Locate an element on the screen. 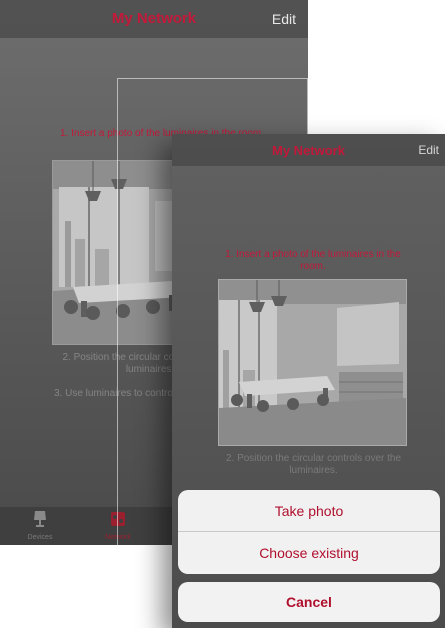 The image size is (445, 628). tab-devices-label: Devices is located at coordinates (40, 537).